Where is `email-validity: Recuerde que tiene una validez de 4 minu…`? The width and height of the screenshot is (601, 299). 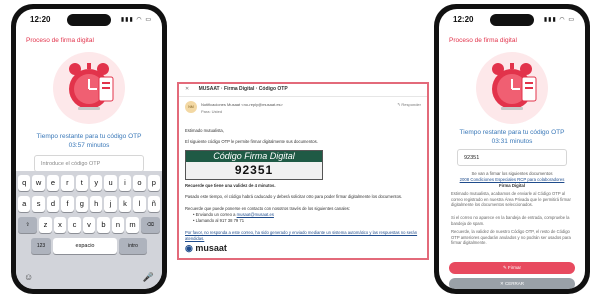 email-validity: Recuerde que tiene una validez de 4 minu… is located at coordinates (230, 185).